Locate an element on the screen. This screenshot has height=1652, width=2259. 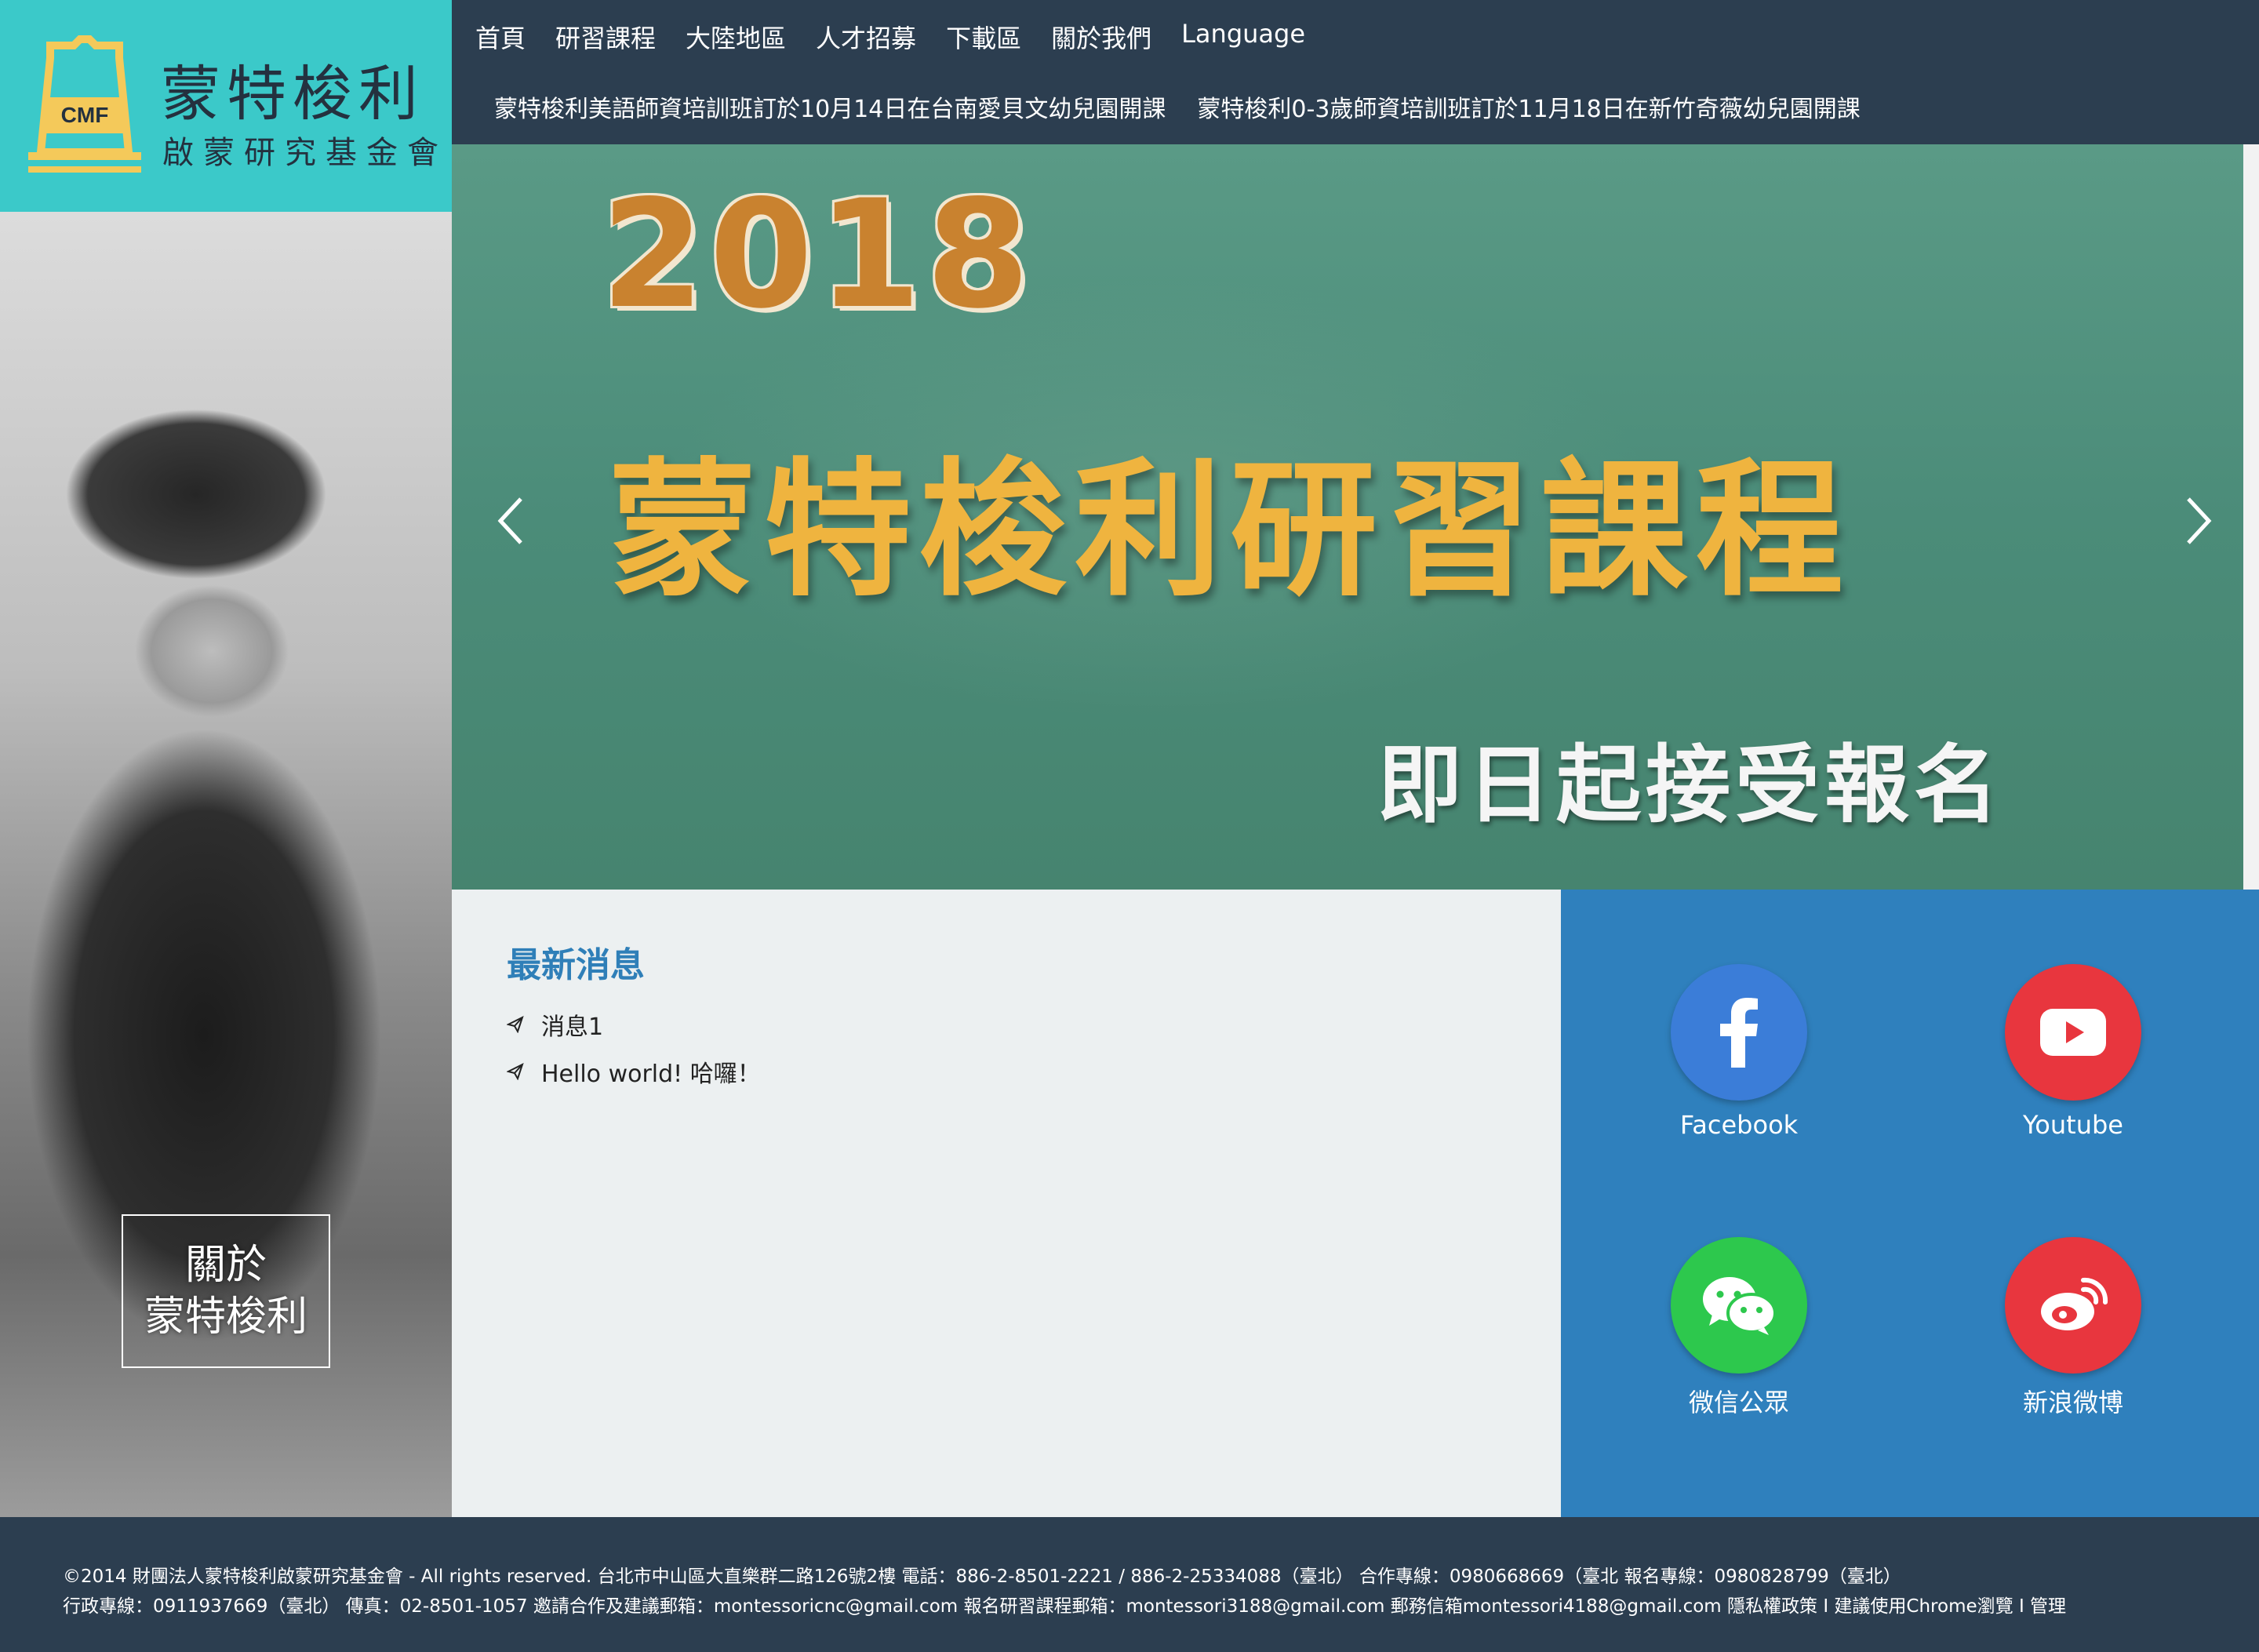
social-links-panel: Facebook Youtube 微信公眾 新浪微博 is located at coordinates (1910, 1204).